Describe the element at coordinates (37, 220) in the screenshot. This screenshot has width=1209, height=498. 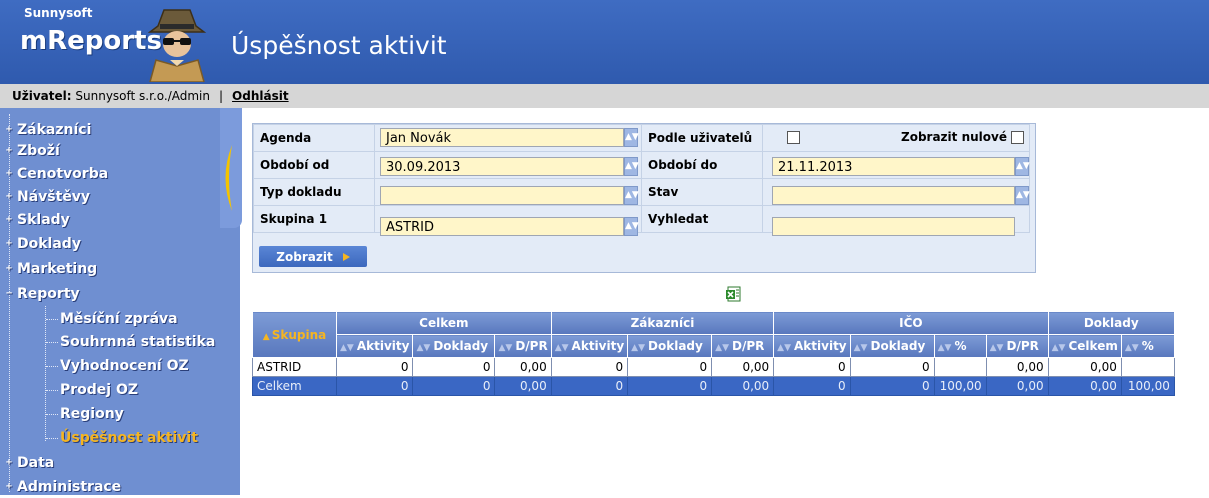
I see `sidebar-item-sklady: + Sklady` at that location.